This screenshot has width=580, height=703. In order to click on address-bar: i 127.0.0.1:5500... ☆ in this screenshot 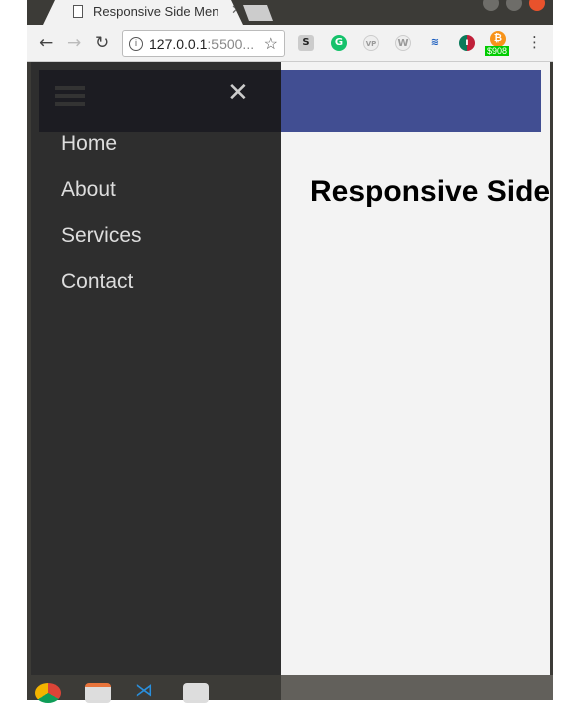, I will do `click(203, 43)`.